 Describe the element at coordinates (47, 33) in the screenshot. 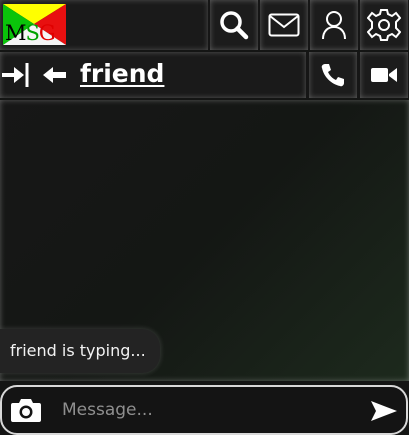

I see `logo-letter-g: G` at that location.